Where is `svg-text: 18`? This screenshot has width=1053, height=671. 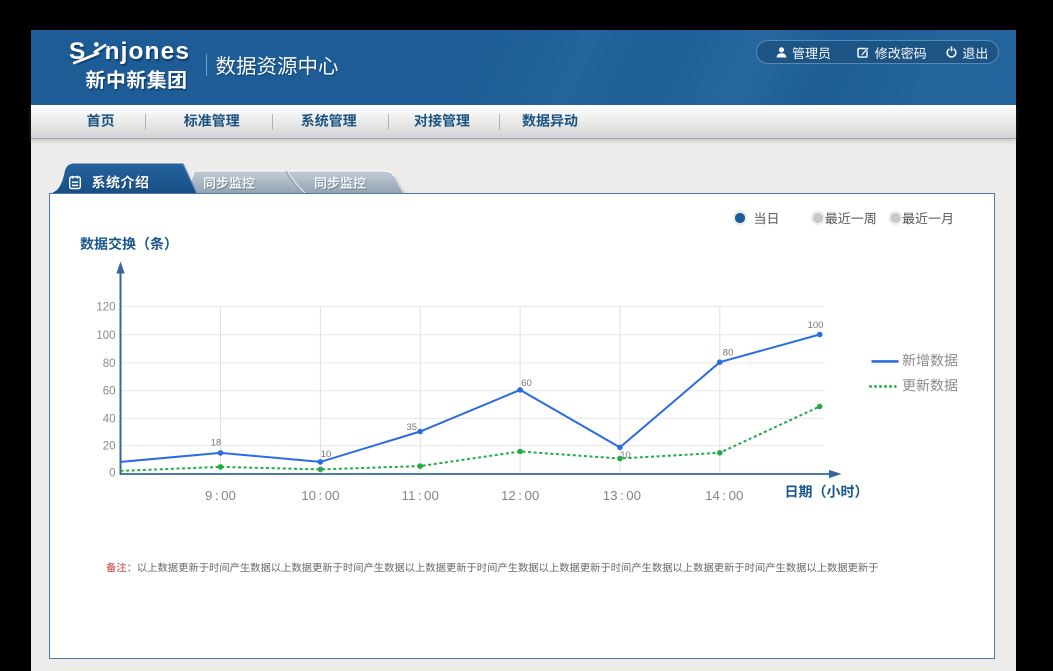
svg-text: 18 is located at coordinates (215, 443).